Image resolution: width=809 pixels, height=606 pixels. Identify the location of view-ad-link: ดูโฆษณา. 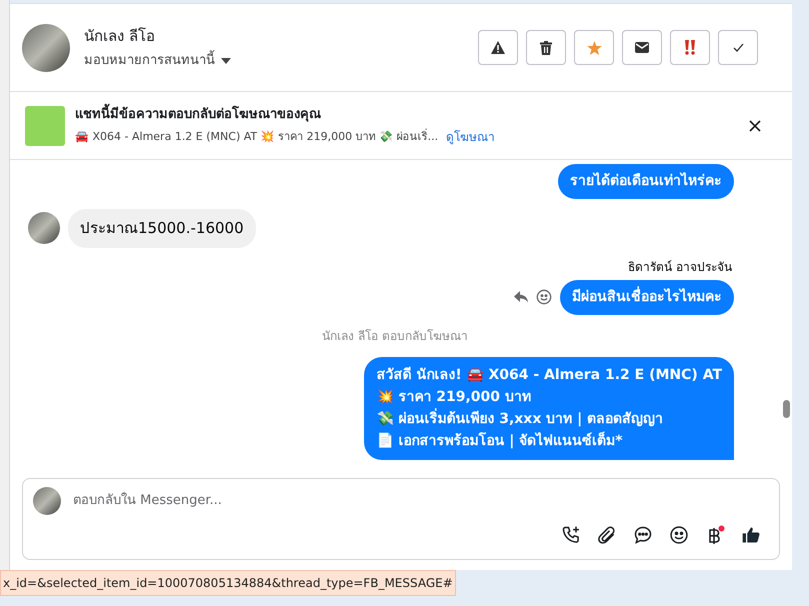
(471, 137).